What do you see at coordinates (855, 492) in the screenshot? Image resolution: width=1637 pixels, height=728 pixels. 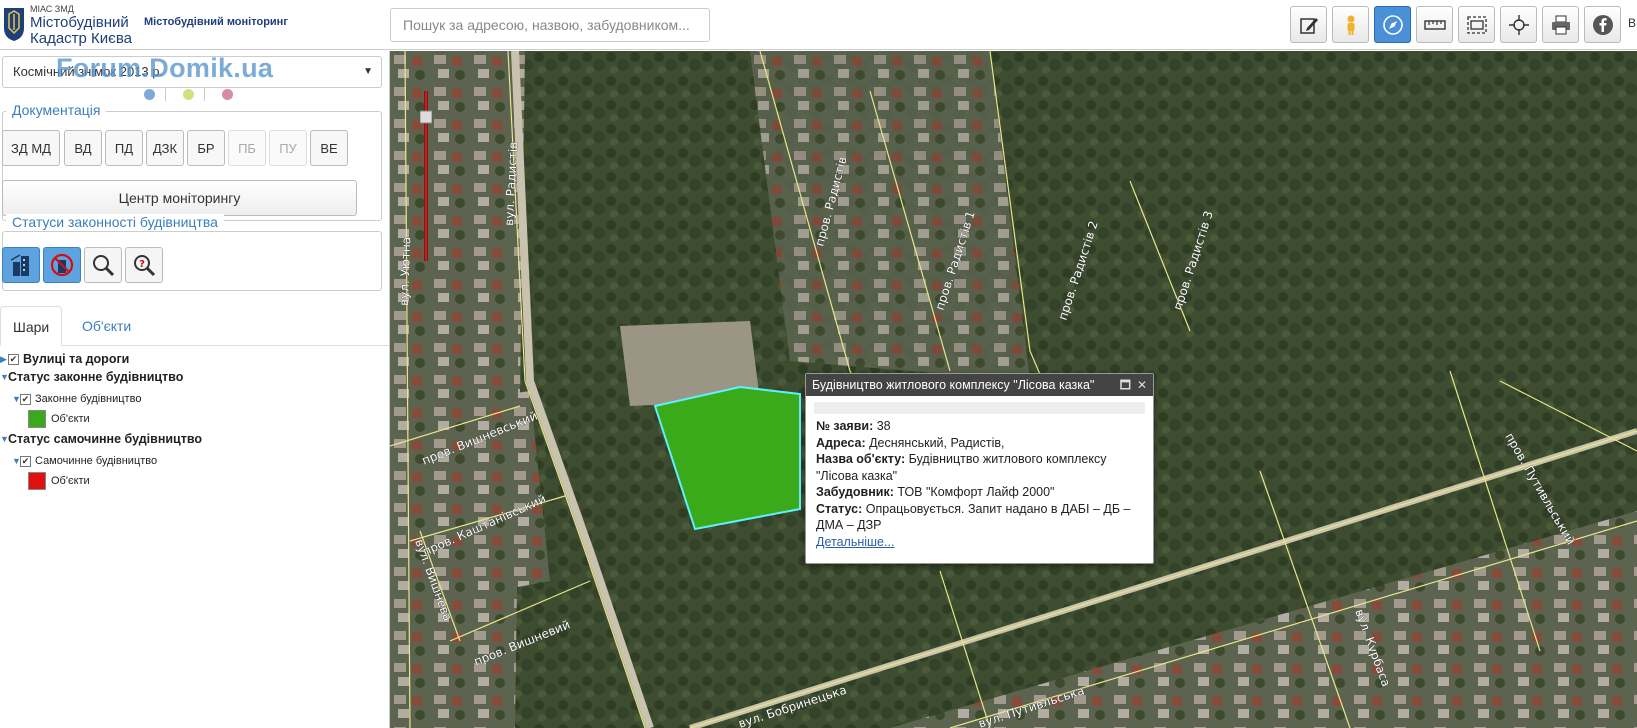 I see `field-label: Забудовник:` at bounding box center [855, 492].